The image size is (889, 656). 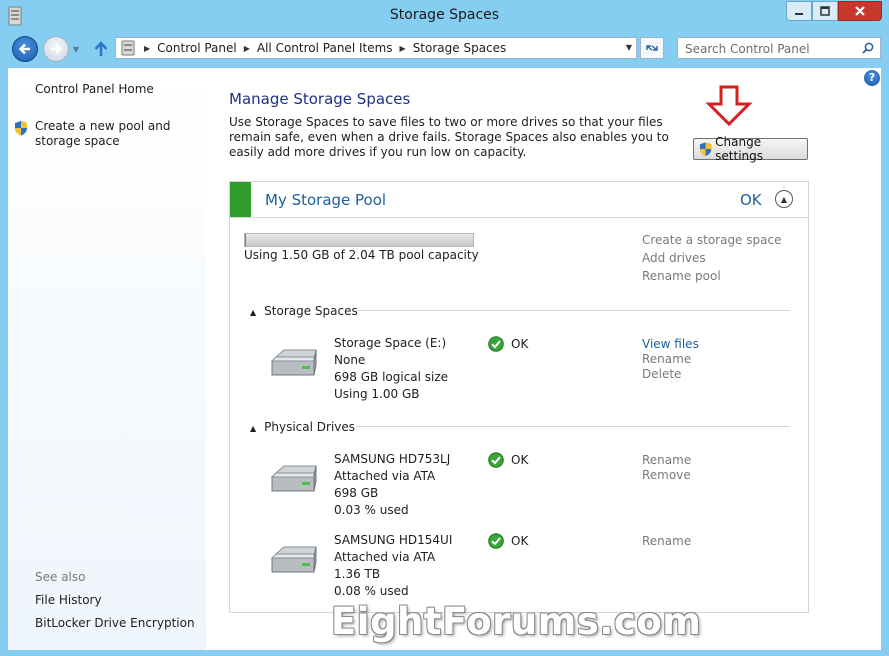 I want to click on storage-space-status: OK, so click(x=520, y=344).